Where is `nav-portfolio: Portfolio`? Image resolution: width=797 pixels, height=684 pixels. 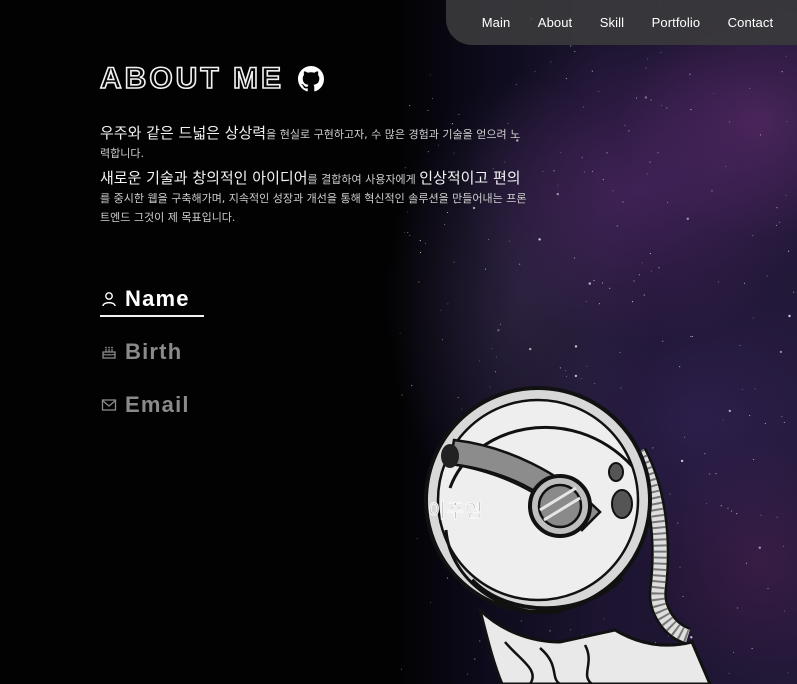
nav-portfolio: Portfolio is located at coordinates (676, 22).